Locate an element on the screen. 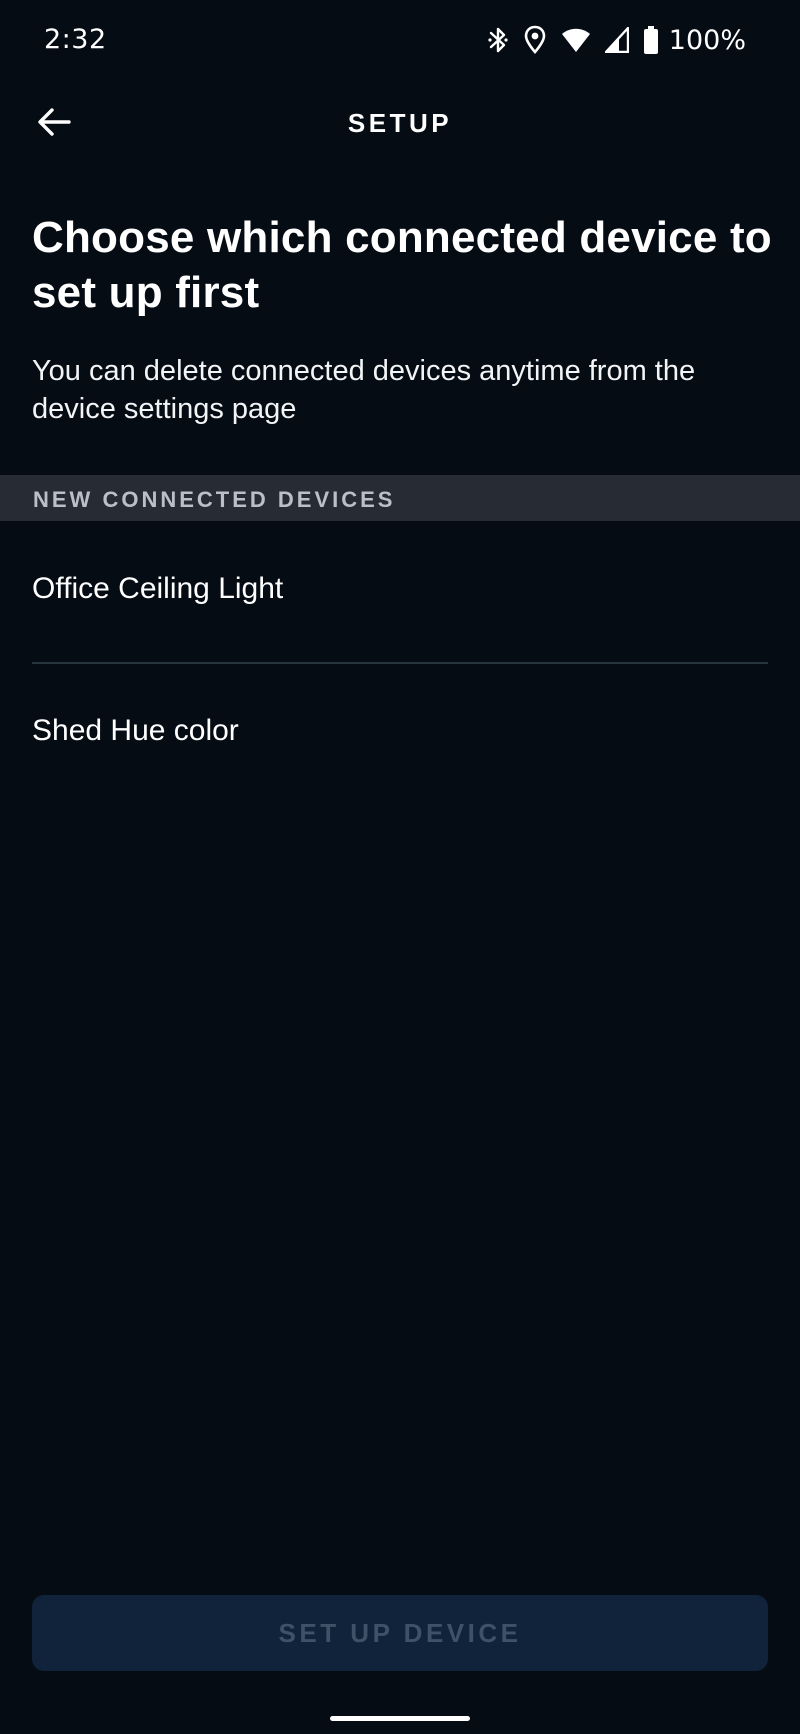 This screenshot has height=1734, width=800. wifi-icon is located at coordinates (576, 40).